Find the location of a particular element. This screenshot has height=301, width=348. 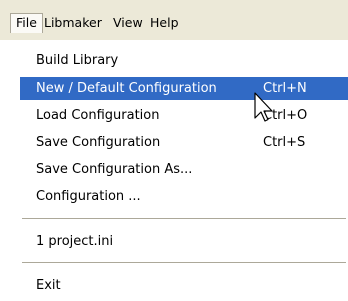

menu-item-save-configuration: Save Configuration Ctrl+S is located at coordinates (184, 142).